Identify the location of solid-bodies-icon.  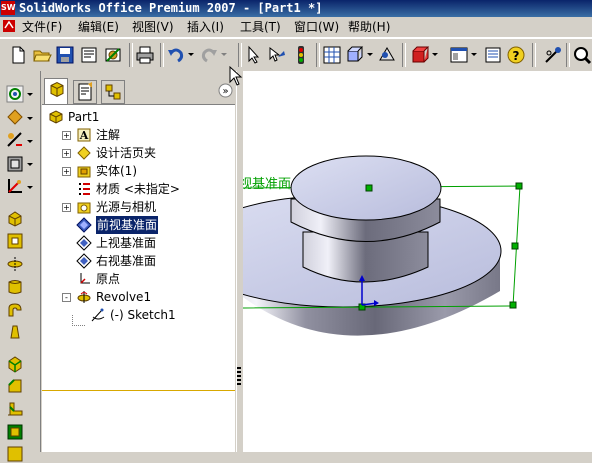
(84, 172).